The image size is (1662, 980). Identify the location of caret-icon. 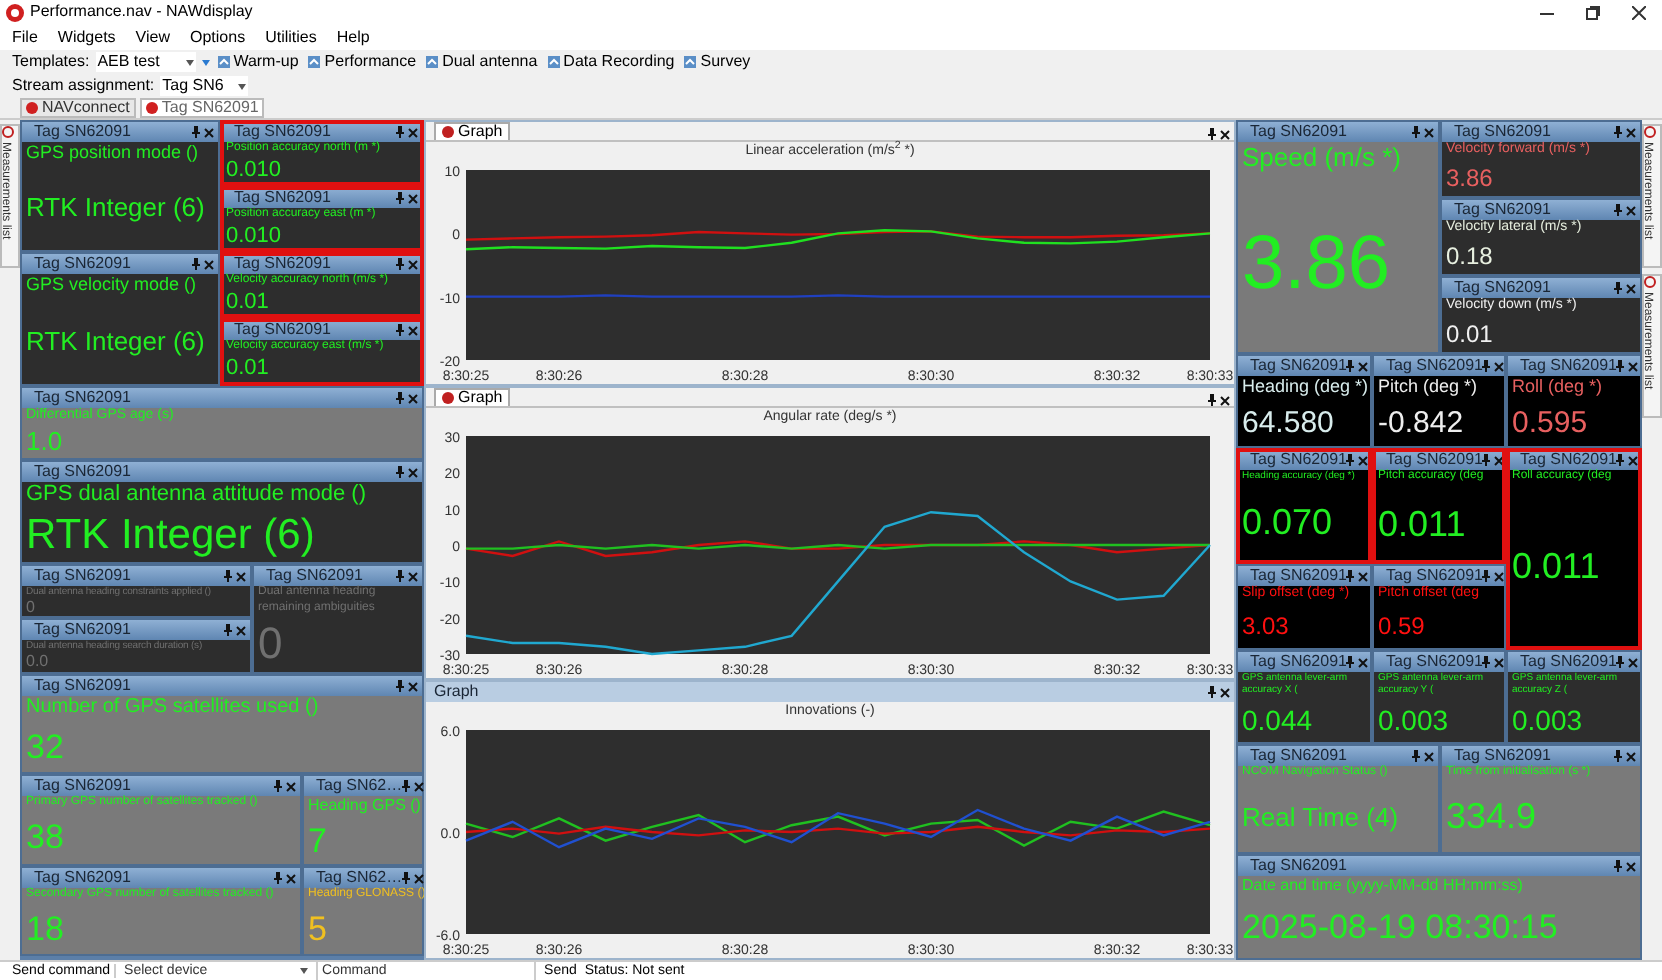
(304, 971).